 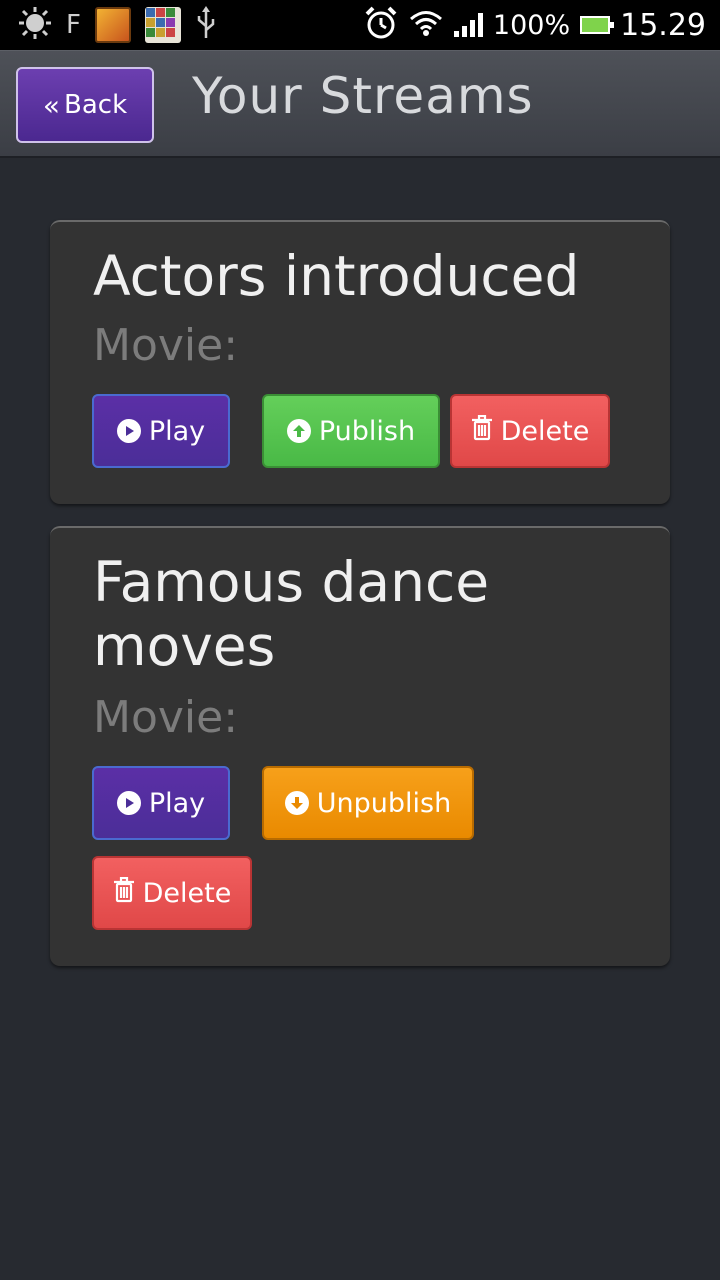 I want to click on arrow-down-circle-icon, so click(x=296, y=803).